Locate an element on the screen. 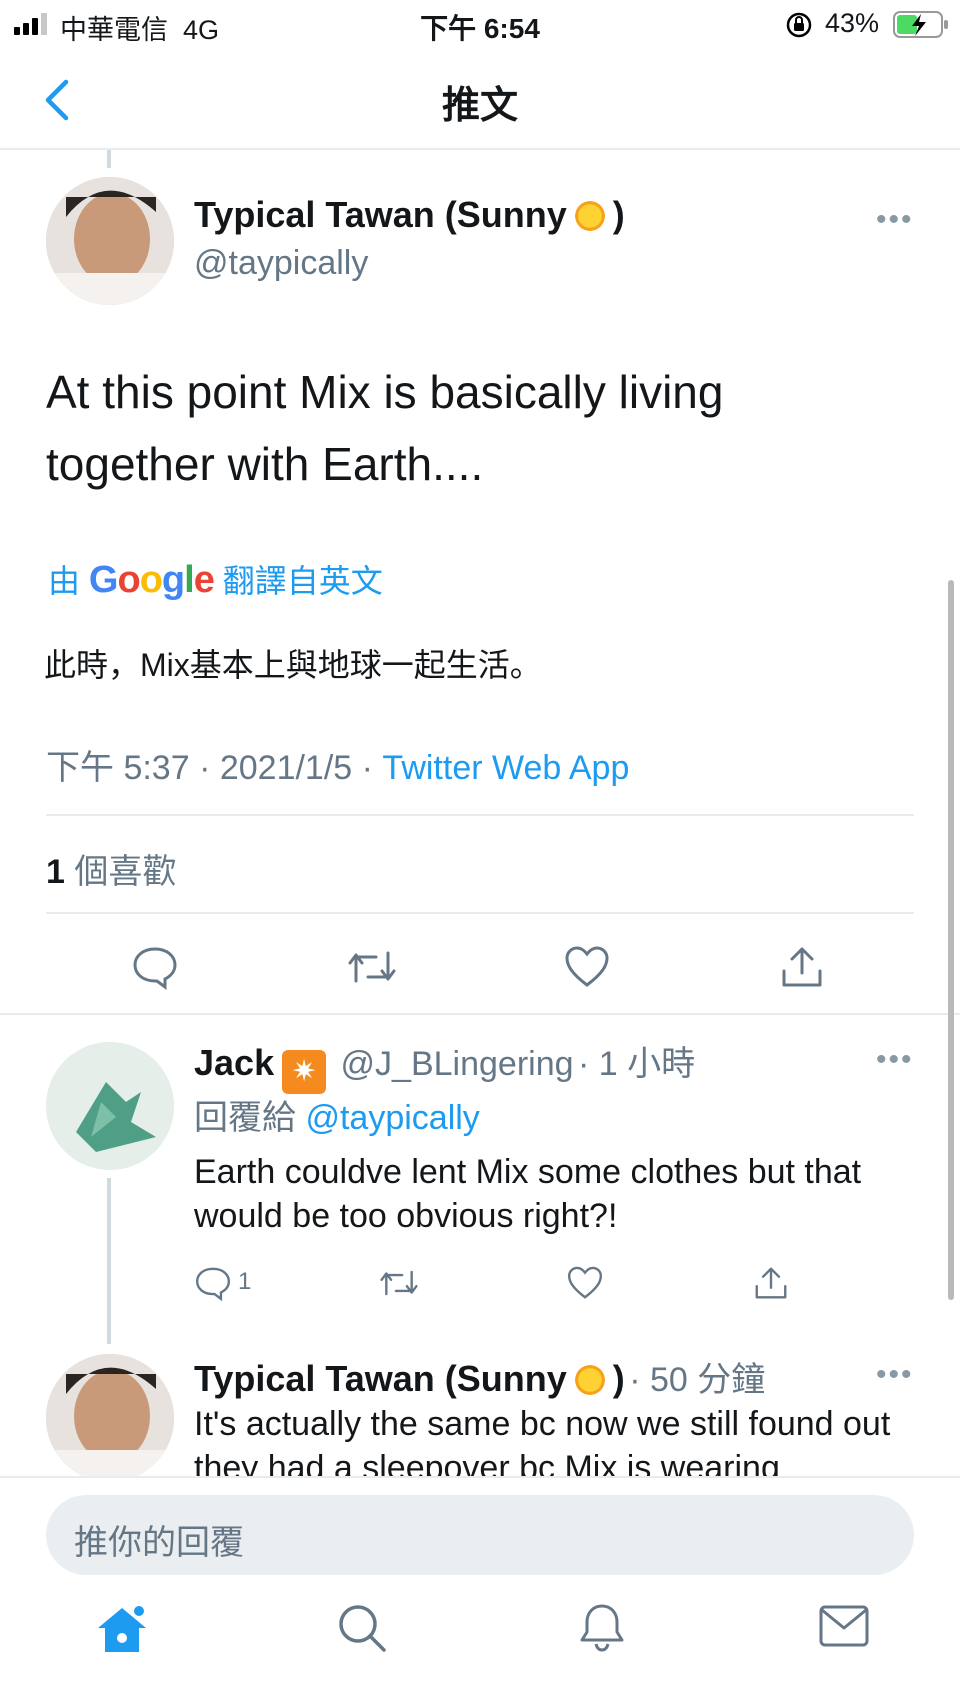  reply-count: 1 is located at coordinates (245, 1281).